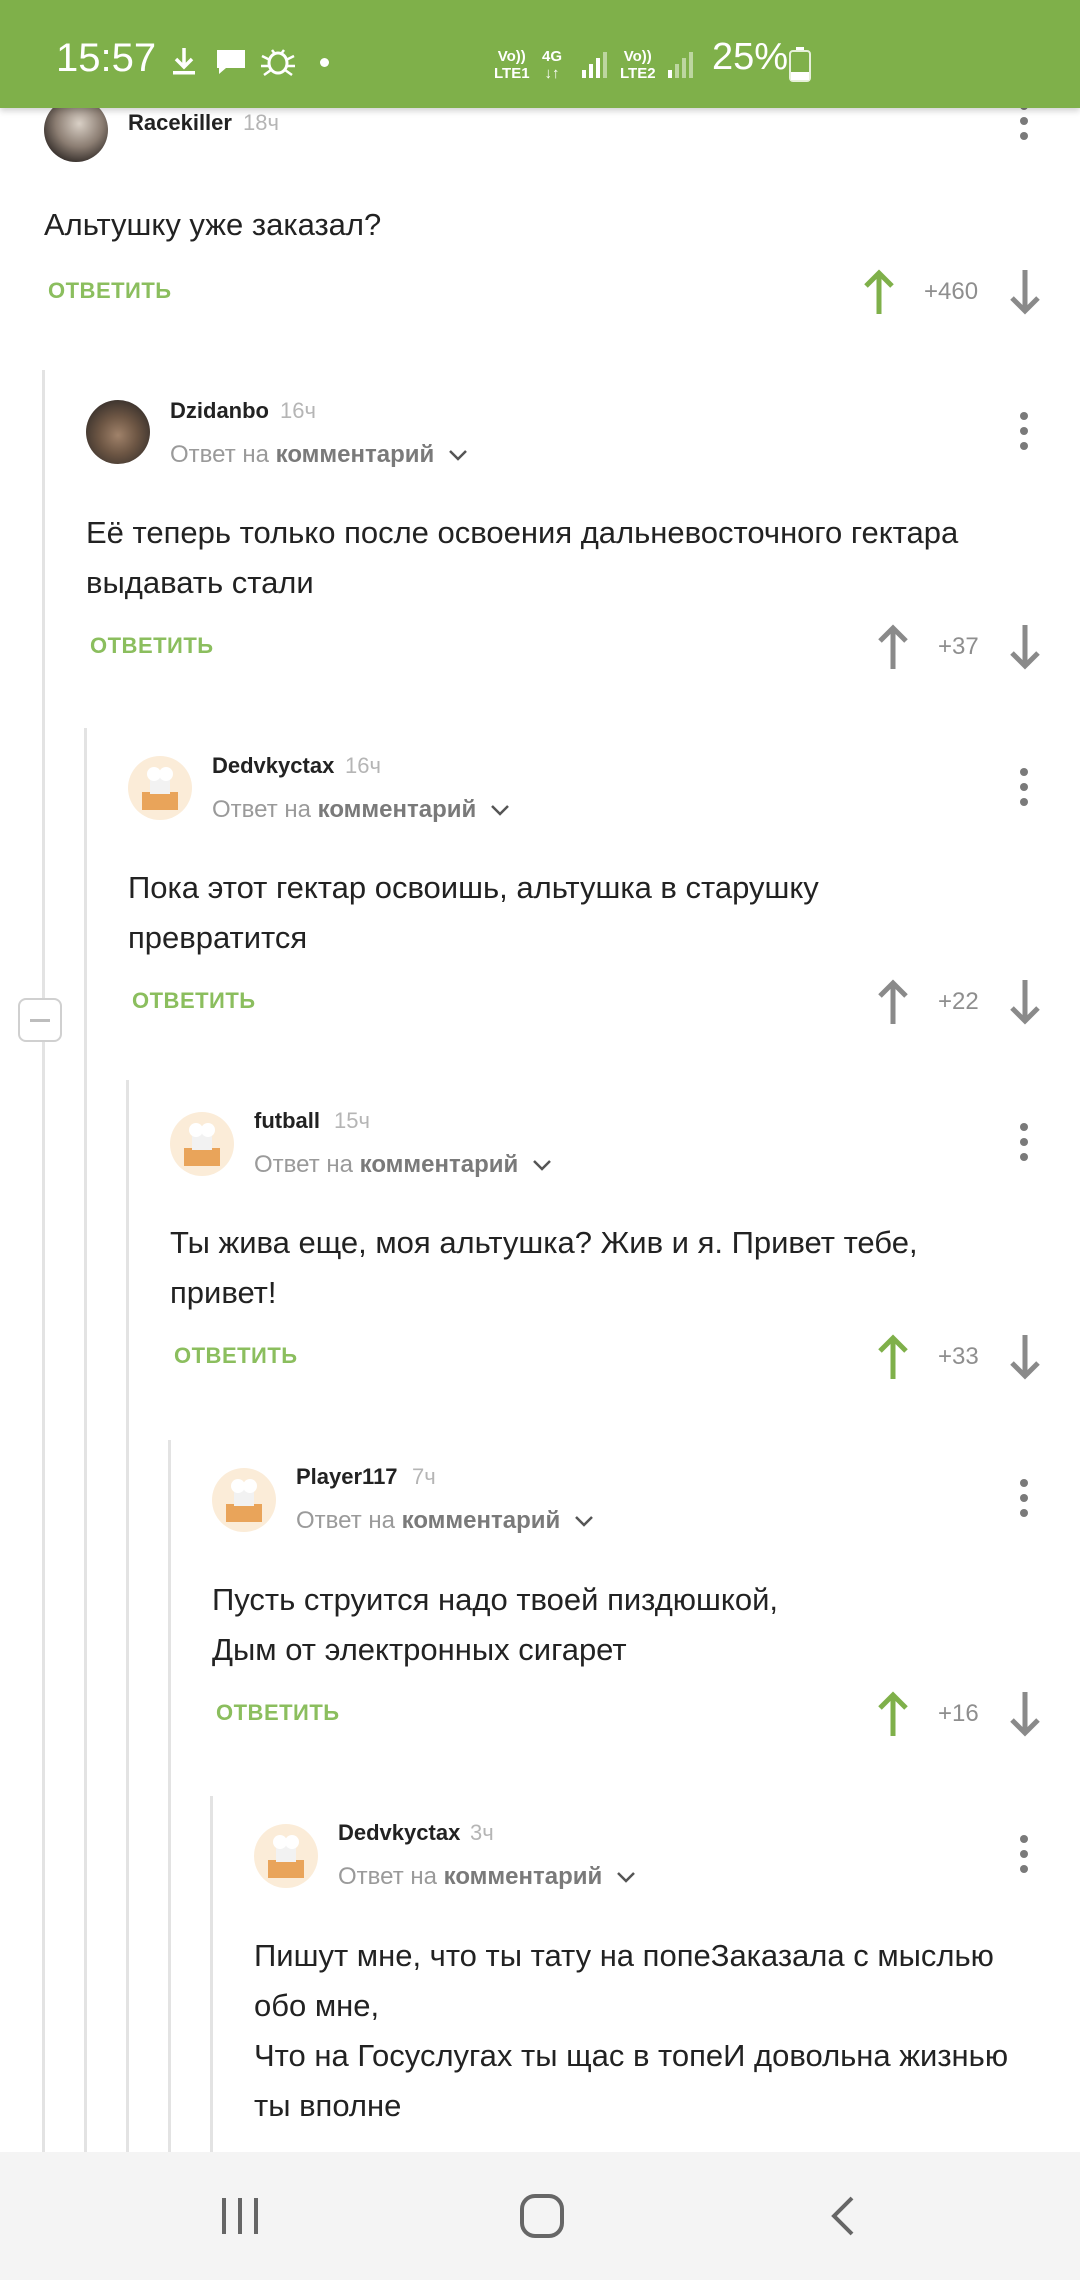  What do you see at coordinates (40, 1020) in the screenshot?
I see `collapse-thread-button` at bounding box center [40, 1020].